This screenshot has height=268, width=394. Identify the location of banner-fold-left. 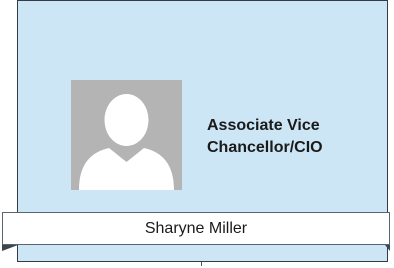
(10, 248).